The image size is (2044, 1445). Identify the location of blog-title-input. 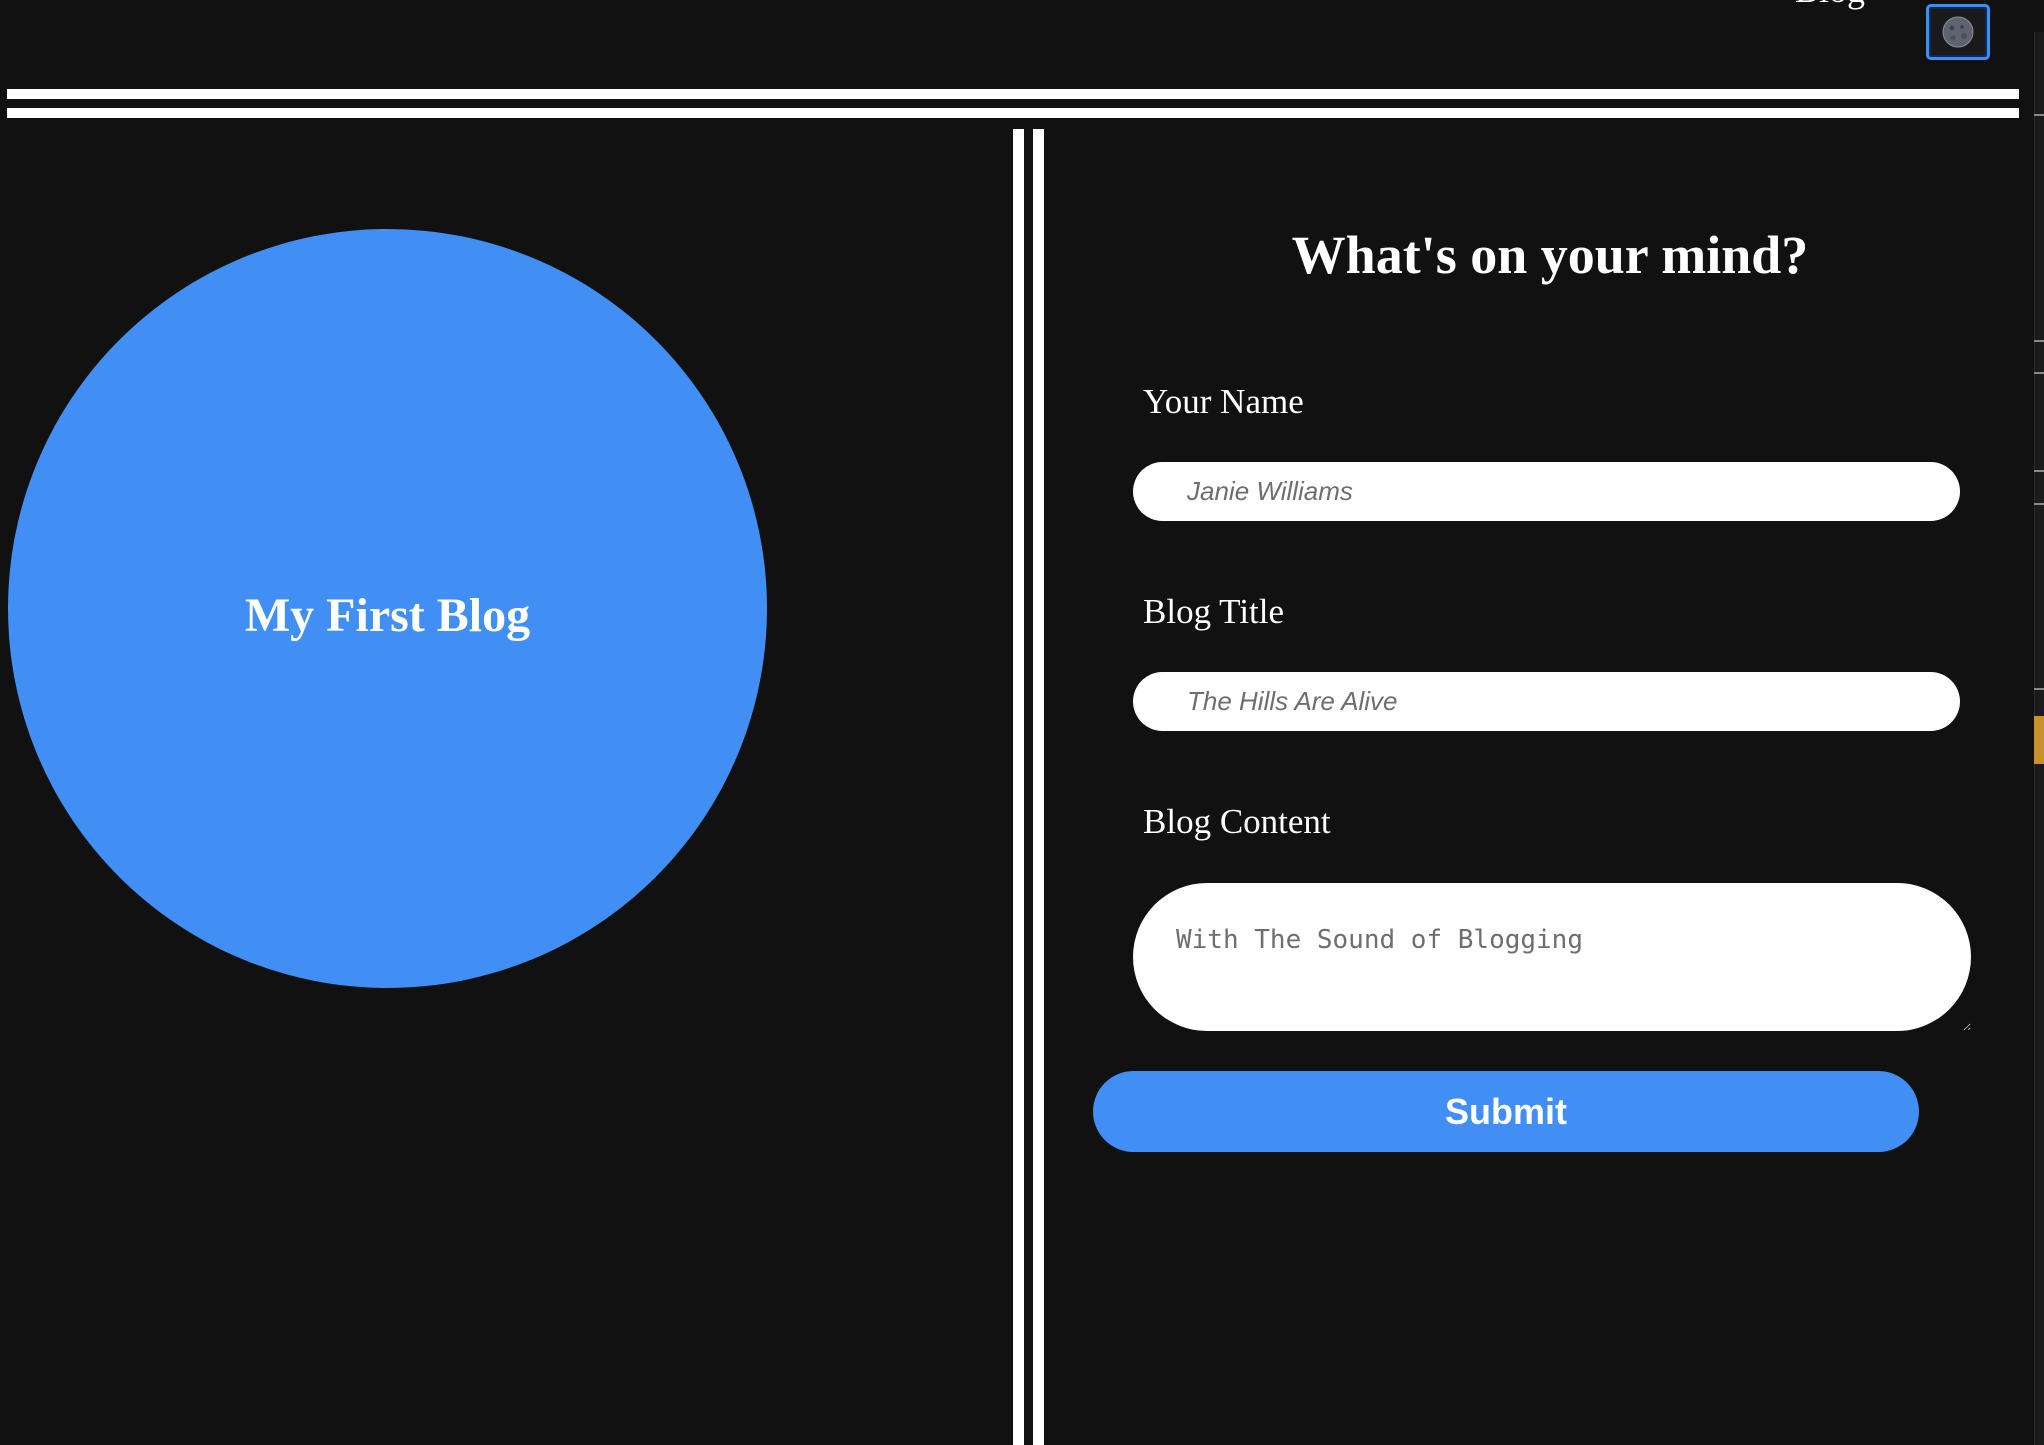
(1546, 701).